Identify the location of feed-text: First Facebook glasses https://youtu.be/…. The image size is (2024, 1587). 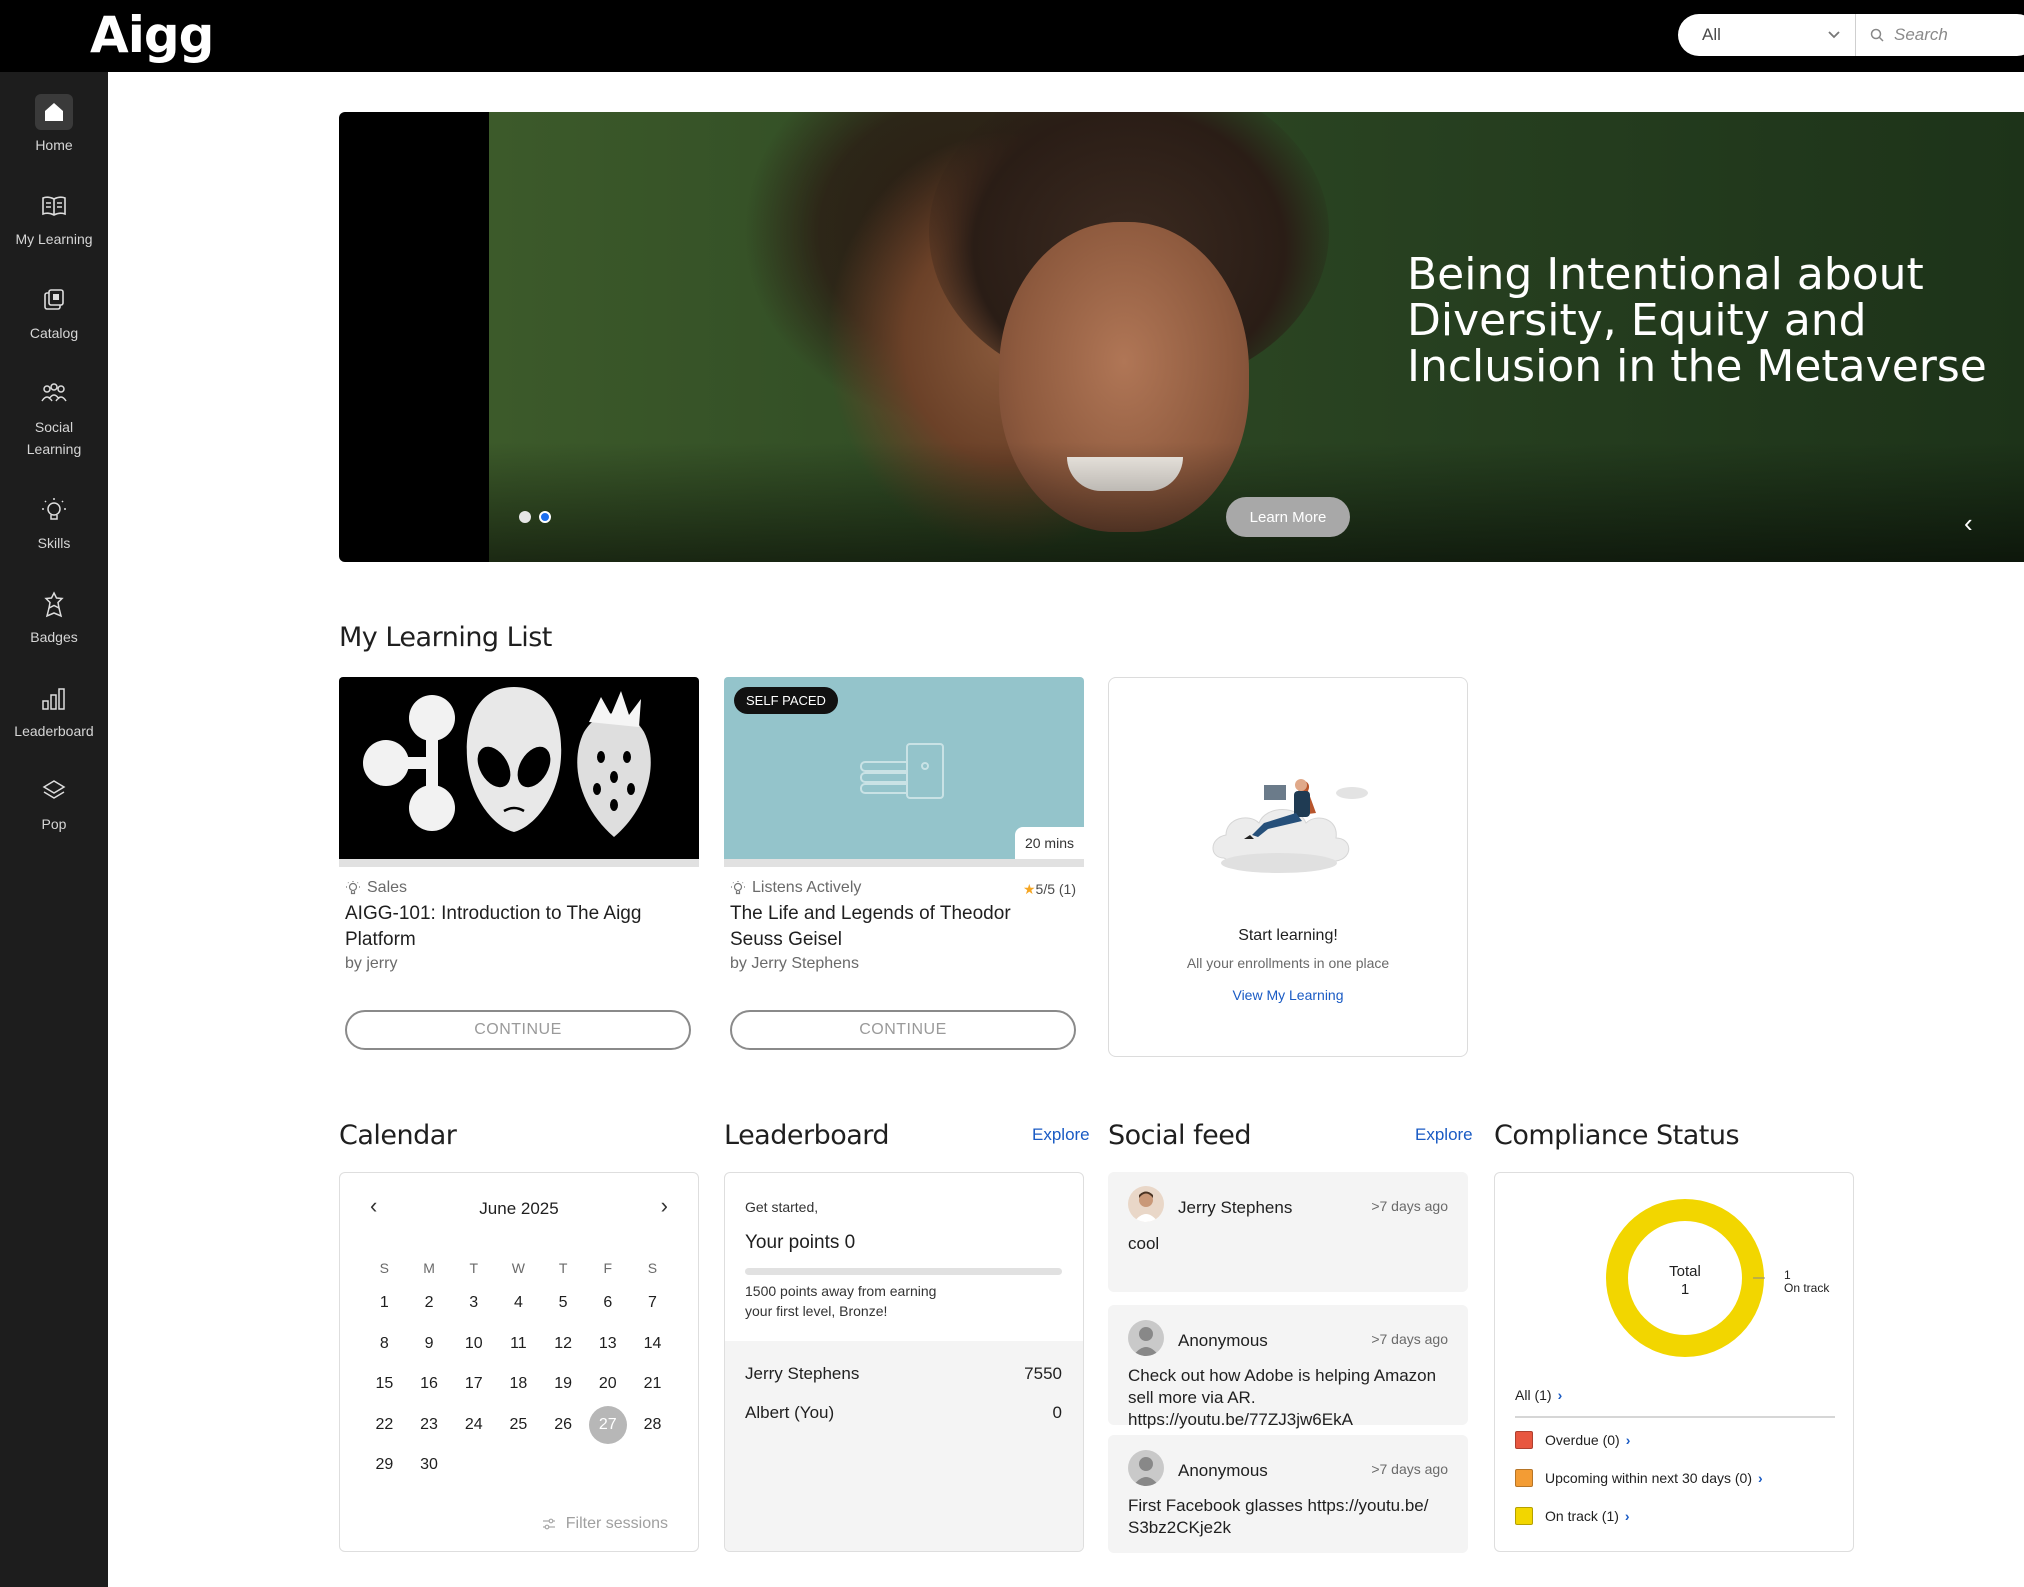
(1278, 1516).